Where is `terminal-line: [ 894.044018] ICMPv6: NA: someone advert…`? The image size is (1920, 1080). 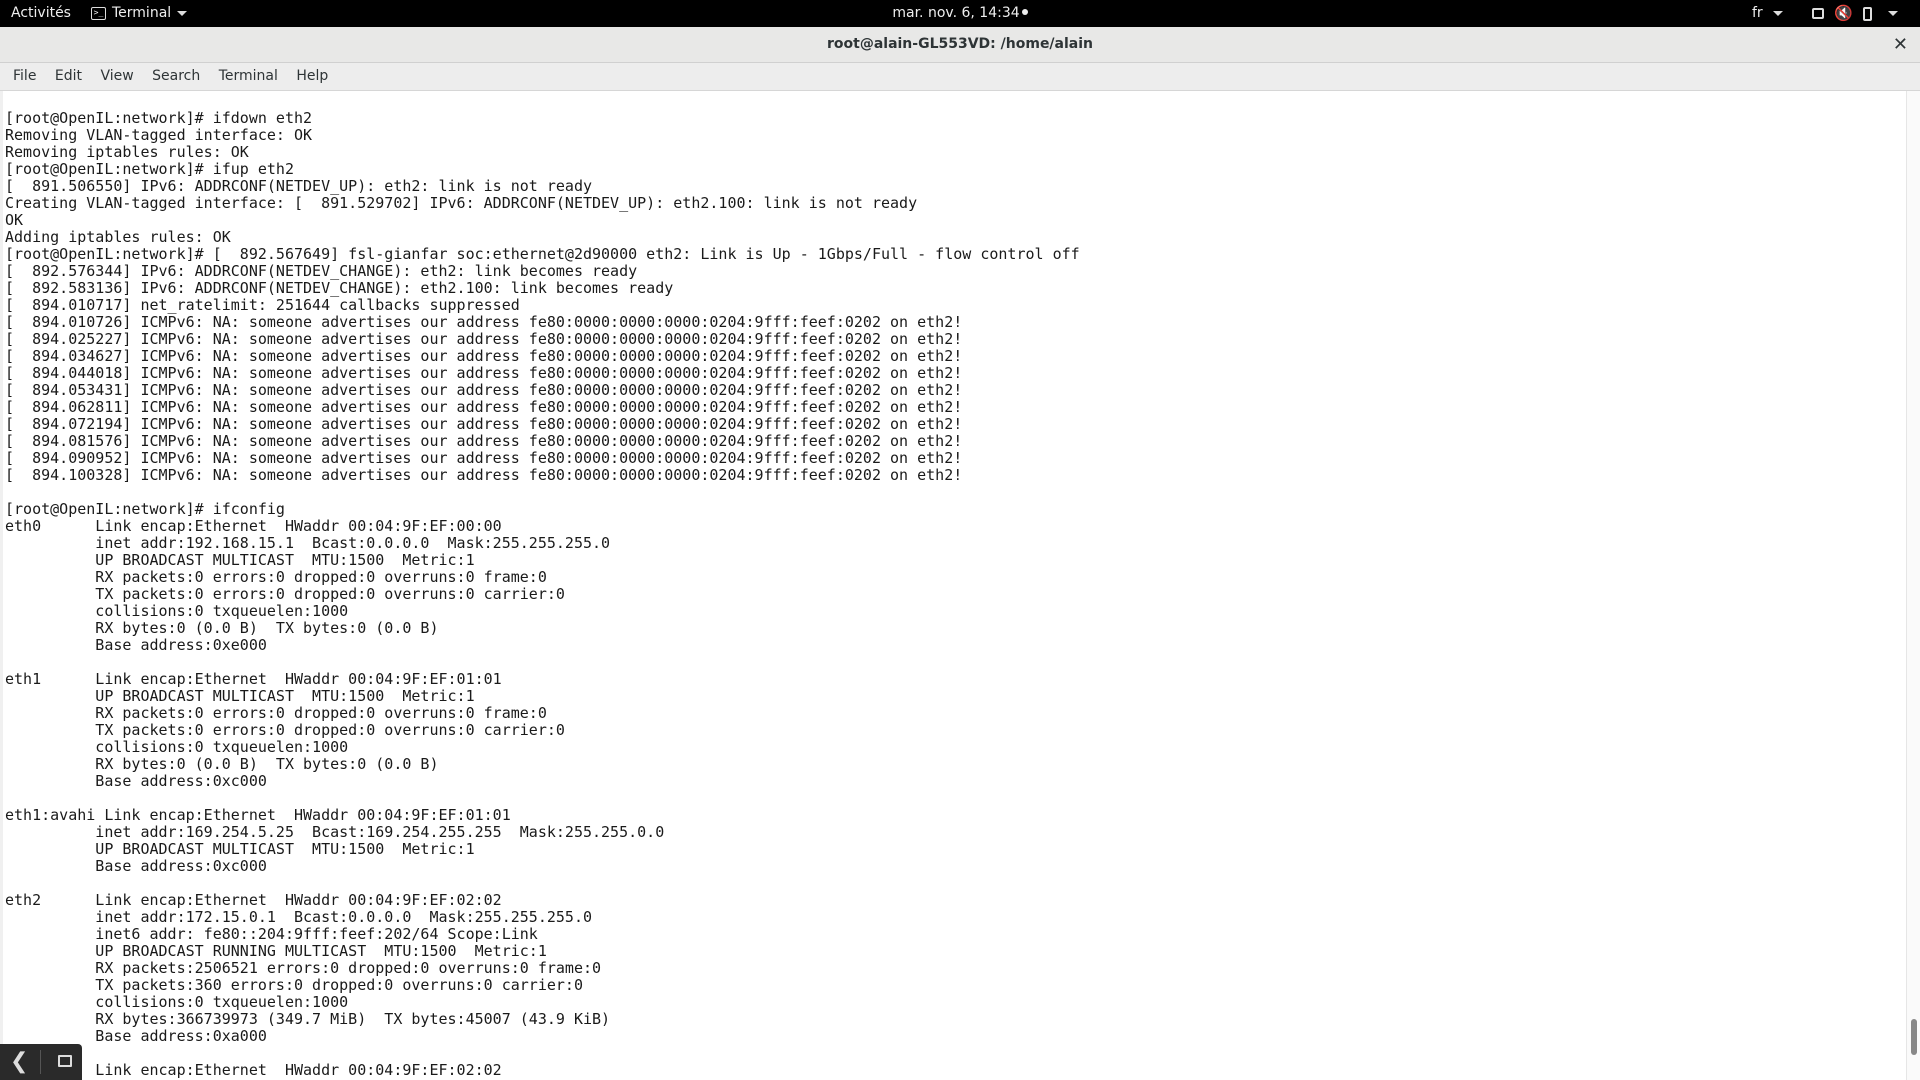 terminal-line: [ 894.044018] ICMPv6: NA: someone advert… is located at coordinates (484, 373).